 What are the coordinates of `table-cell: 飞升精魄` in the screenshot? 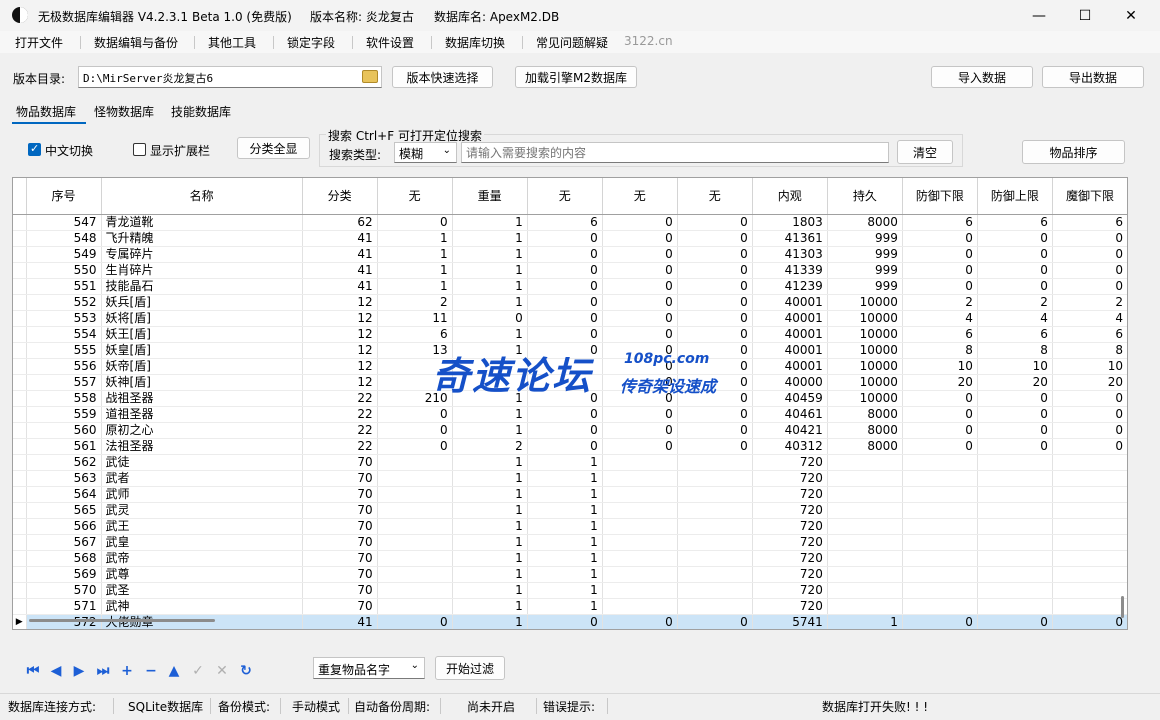 It's located at (202, 238).